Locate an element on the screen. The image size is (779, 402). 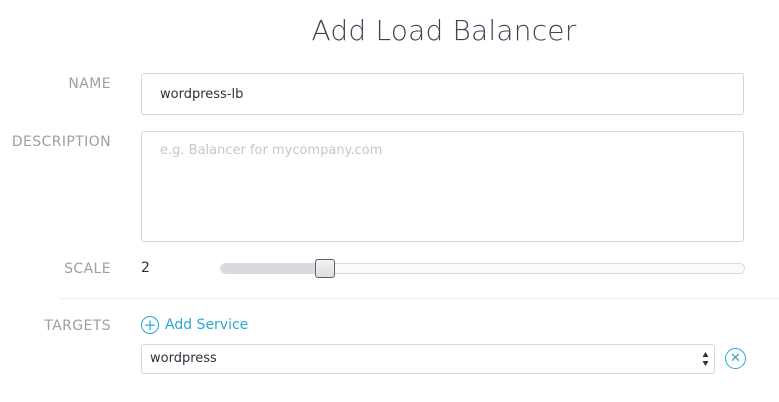
plus-circle-icon: + is located at coordinates (150, 325).